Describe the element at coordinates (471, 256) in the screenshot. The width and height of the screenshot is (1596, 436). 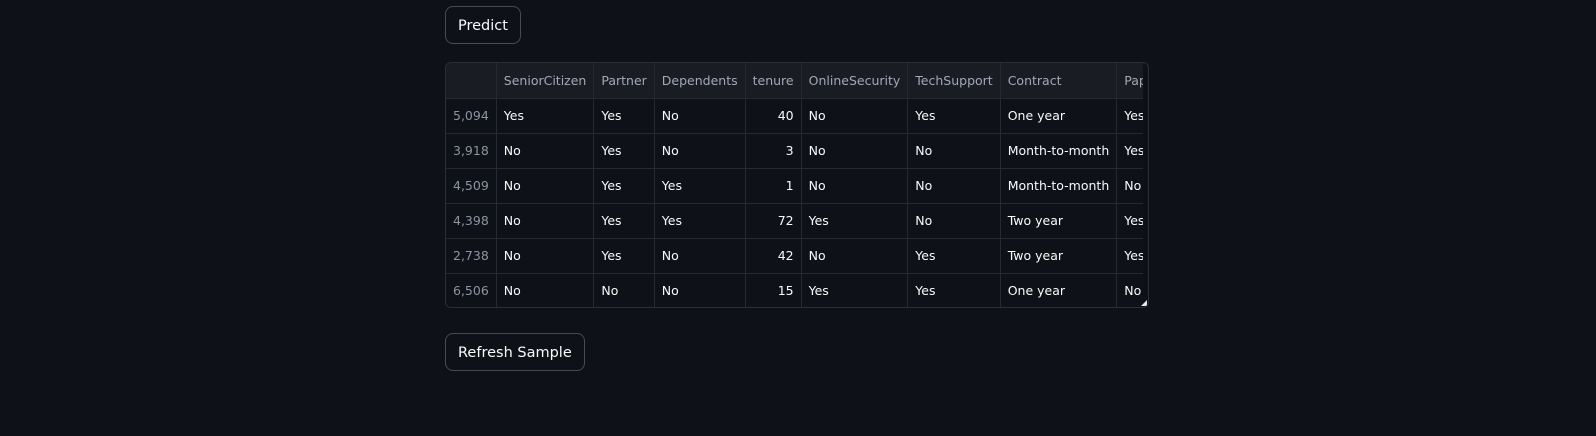
I see `row-index: 2,738` at that location.